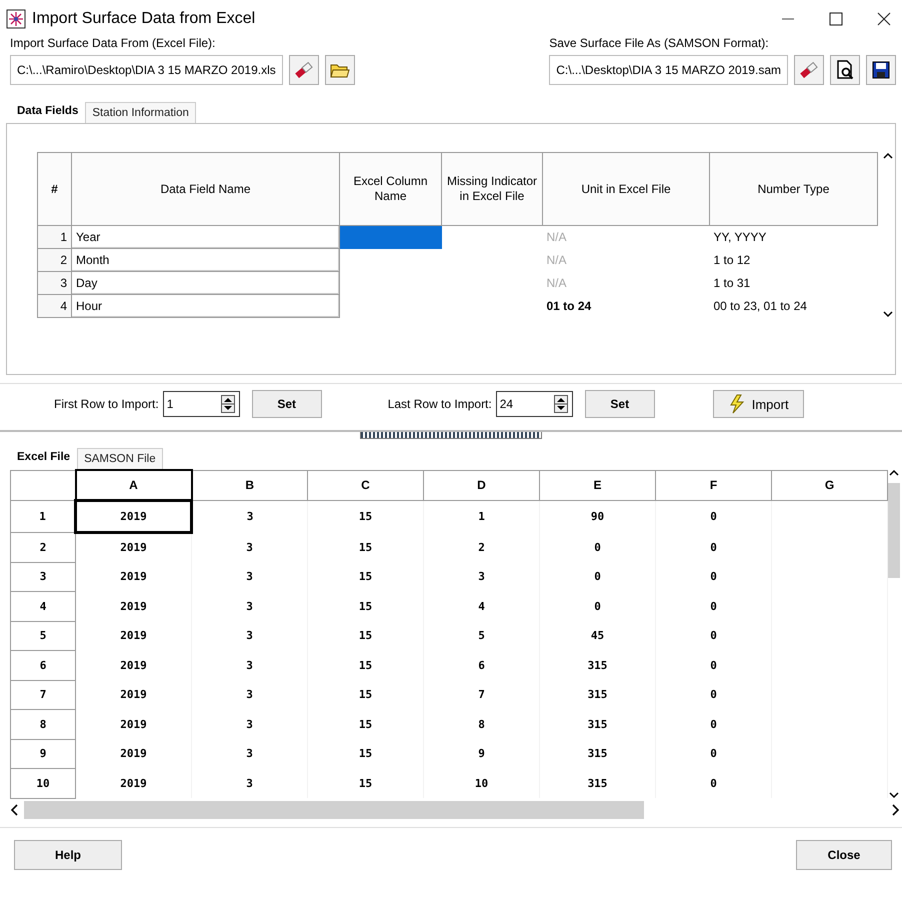 The width and height of the screenshot is (902, 909). I want to click on column-header: B, so click(250, 485).